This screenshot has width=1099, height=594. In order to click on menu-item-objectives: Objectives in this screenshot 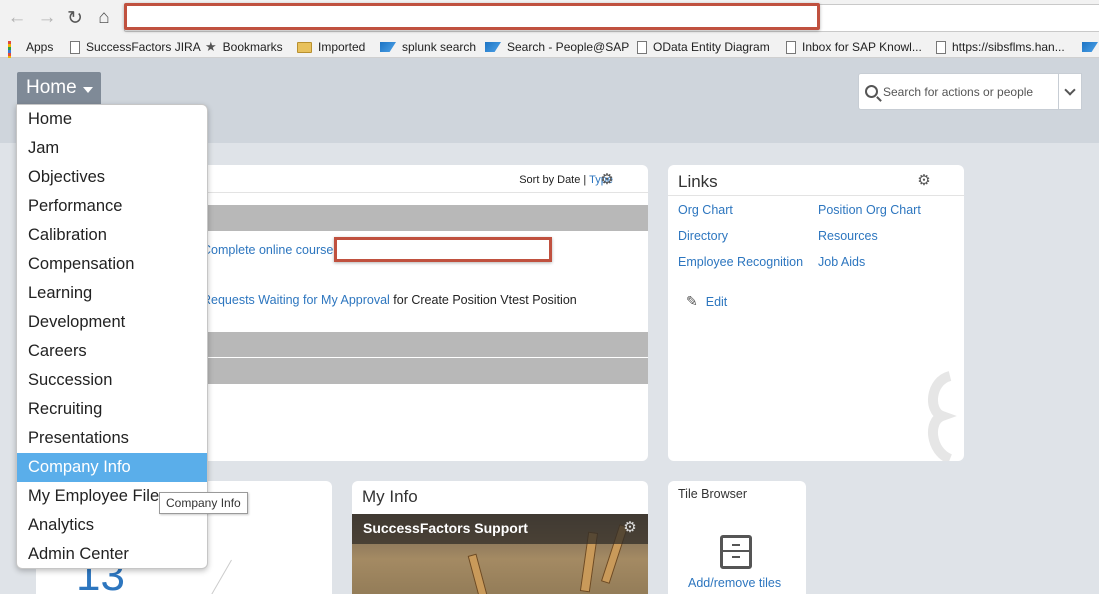, I will do `click(112, 177)`.